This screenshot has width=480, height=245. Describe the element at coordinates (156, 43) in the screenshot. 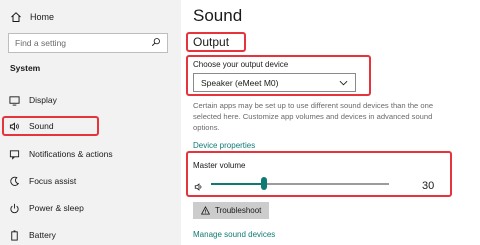

I see `search-icon` at that location.